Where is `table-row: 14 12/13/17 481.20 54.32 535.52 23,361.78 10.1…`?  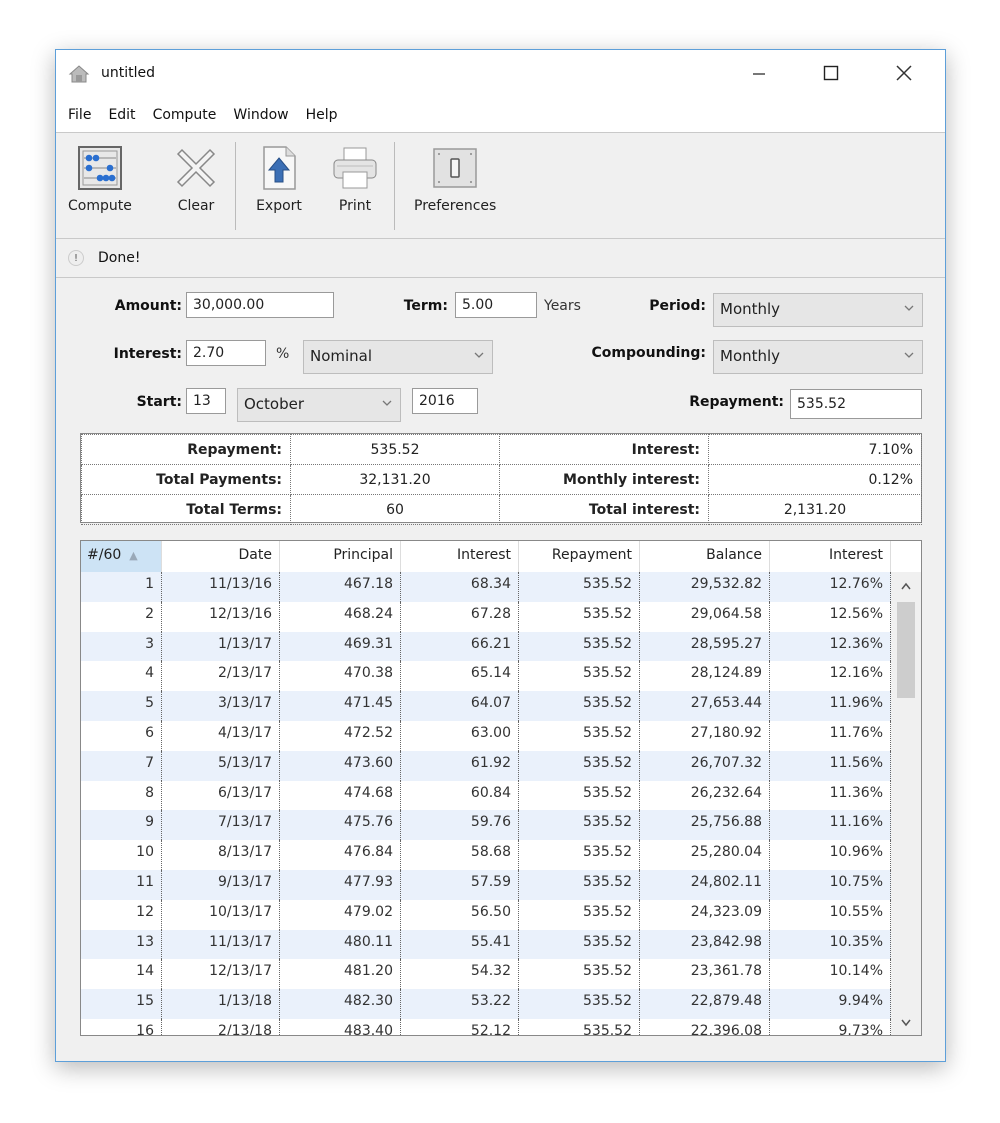 table-row: 14 12/13/17 481.20 54.32 535.52 23,361.78 10.1… is located at coordinates (486, 974).